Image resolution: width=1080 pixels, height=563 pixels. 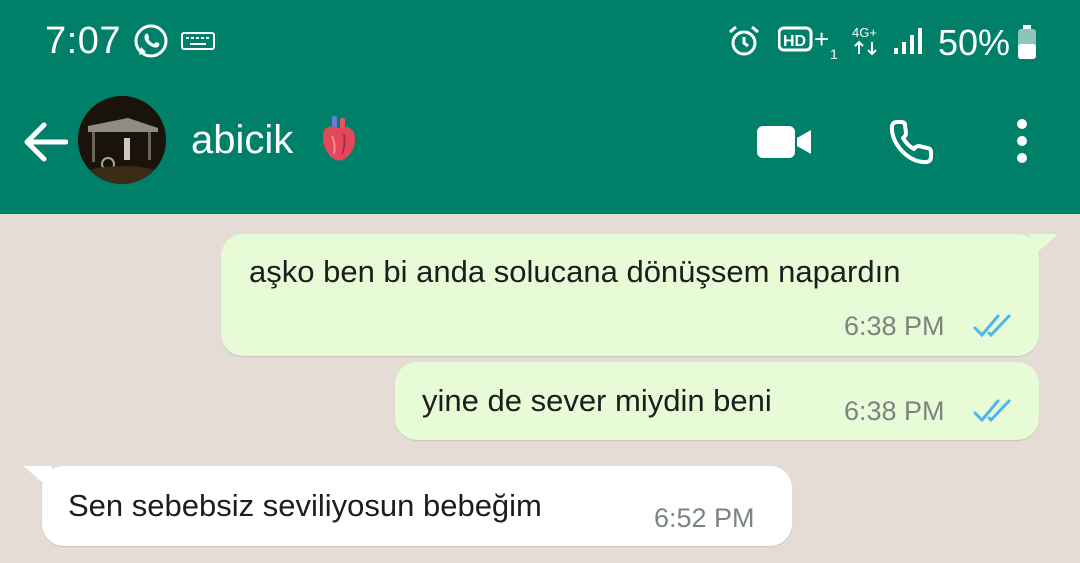 What do you see at coordinates (1022, 143) in the screenshot?
I see `more-options-icon` at bounding box center [1022, 143].